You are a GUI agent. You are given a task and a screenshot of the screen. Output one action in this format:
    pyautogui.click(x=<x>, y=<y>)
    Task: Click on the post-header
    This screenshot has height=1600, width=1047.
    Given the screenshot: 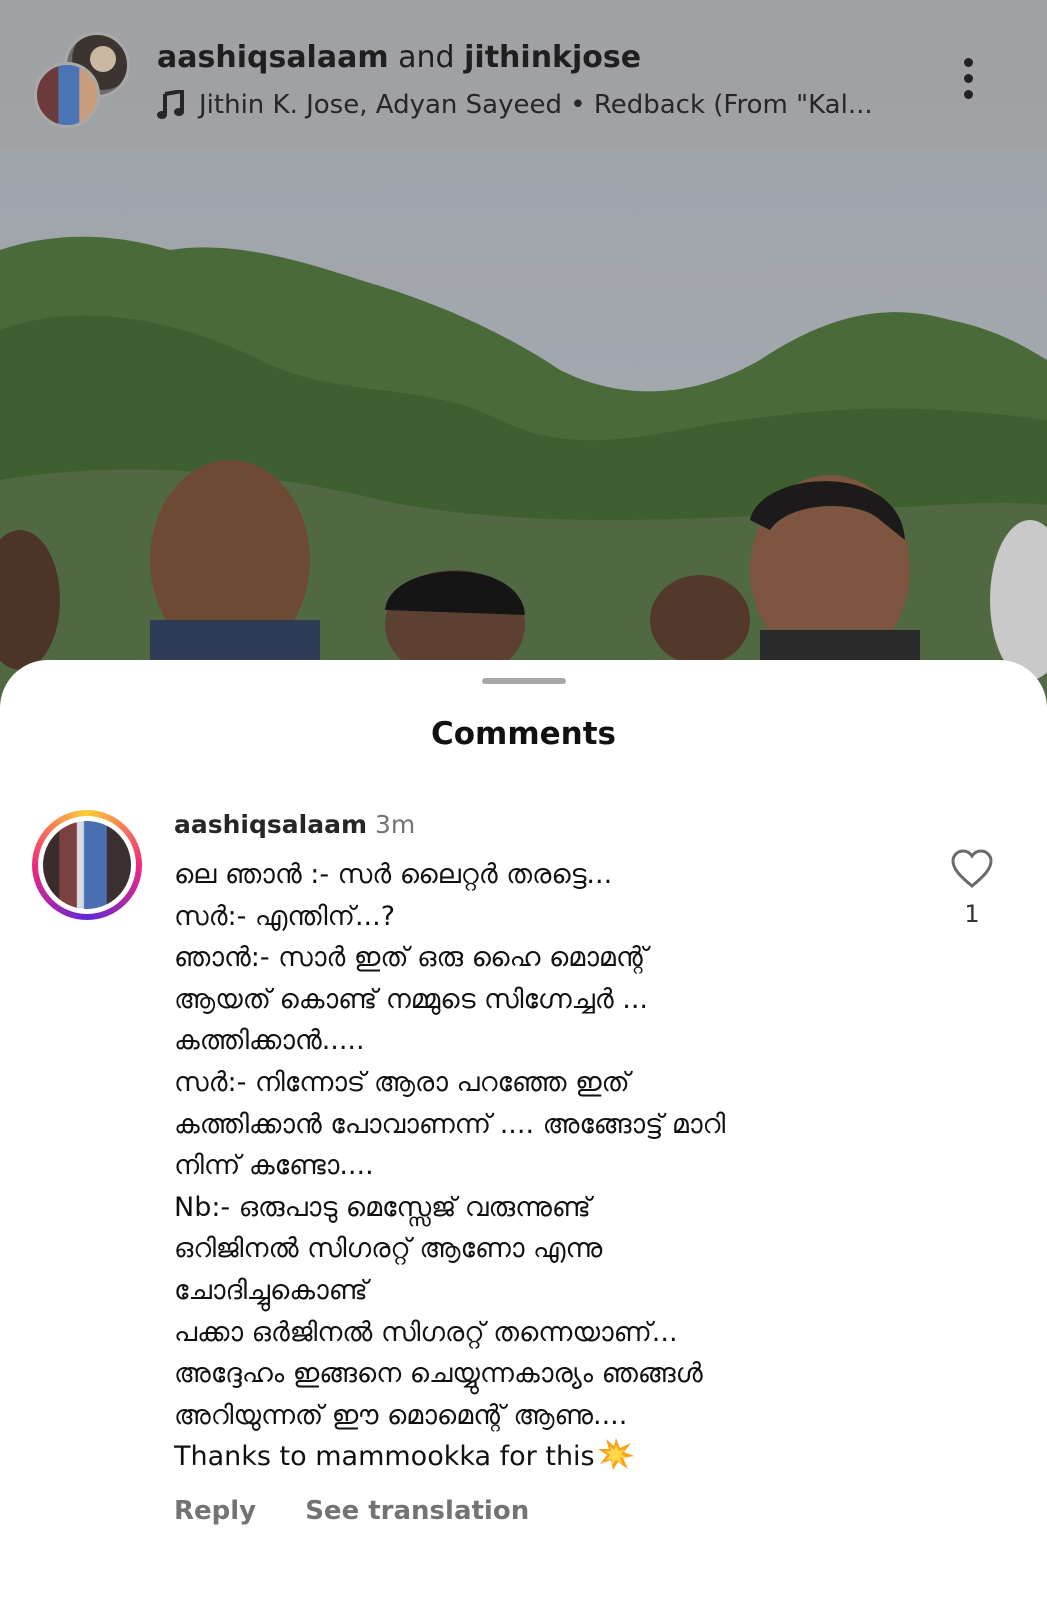 What is the action you would take?
    pyautogui.click(x=523, y=75)
    